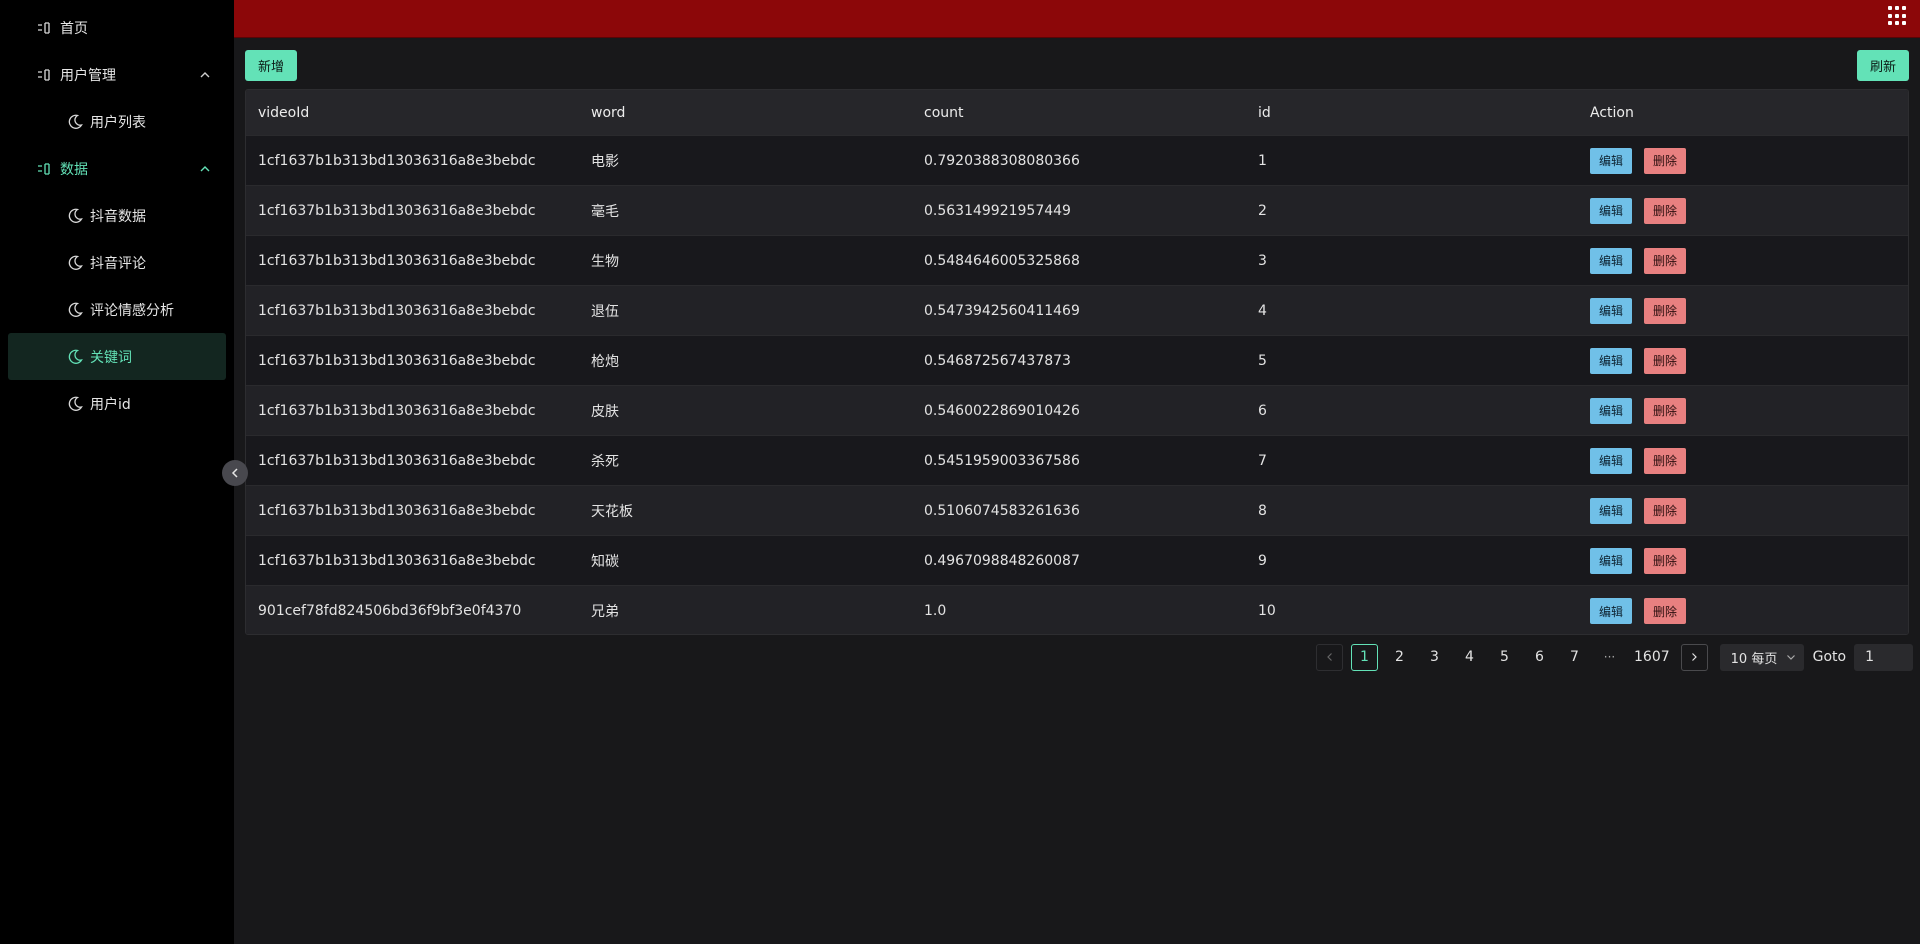  Describe the element at coordinates (1694, 657) in the screenshot. I see `next-page-button` at that location.